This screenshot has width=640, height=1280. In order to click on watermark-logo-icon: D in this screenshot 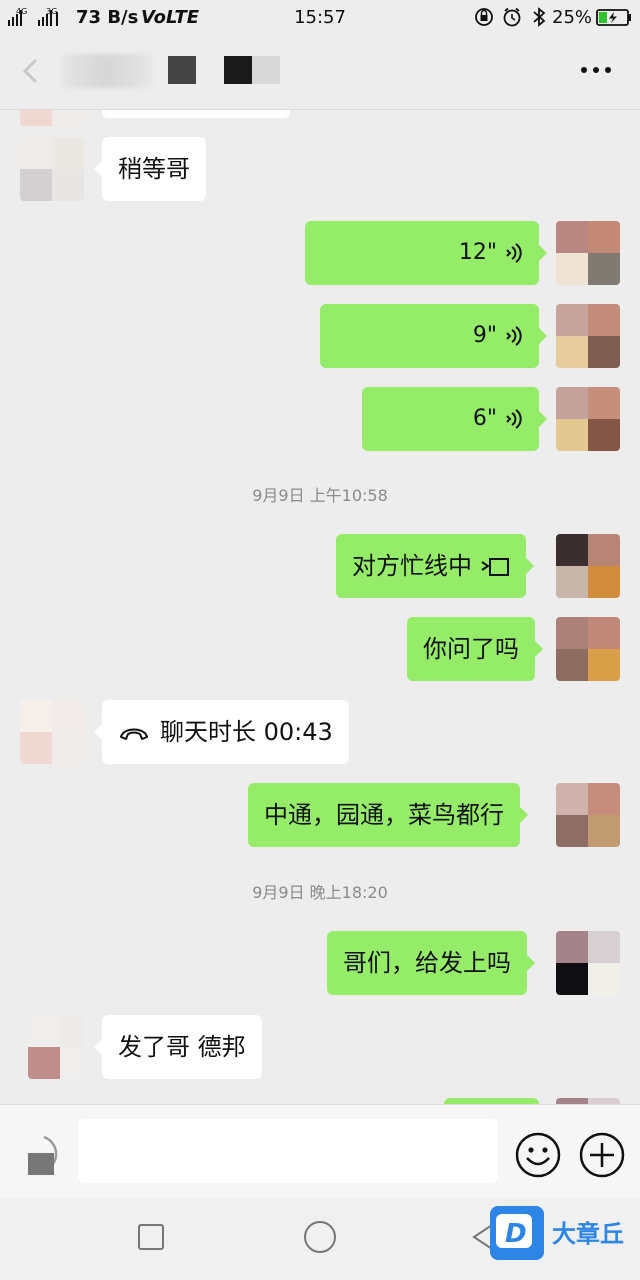, I will do `click(514, 1231)`.